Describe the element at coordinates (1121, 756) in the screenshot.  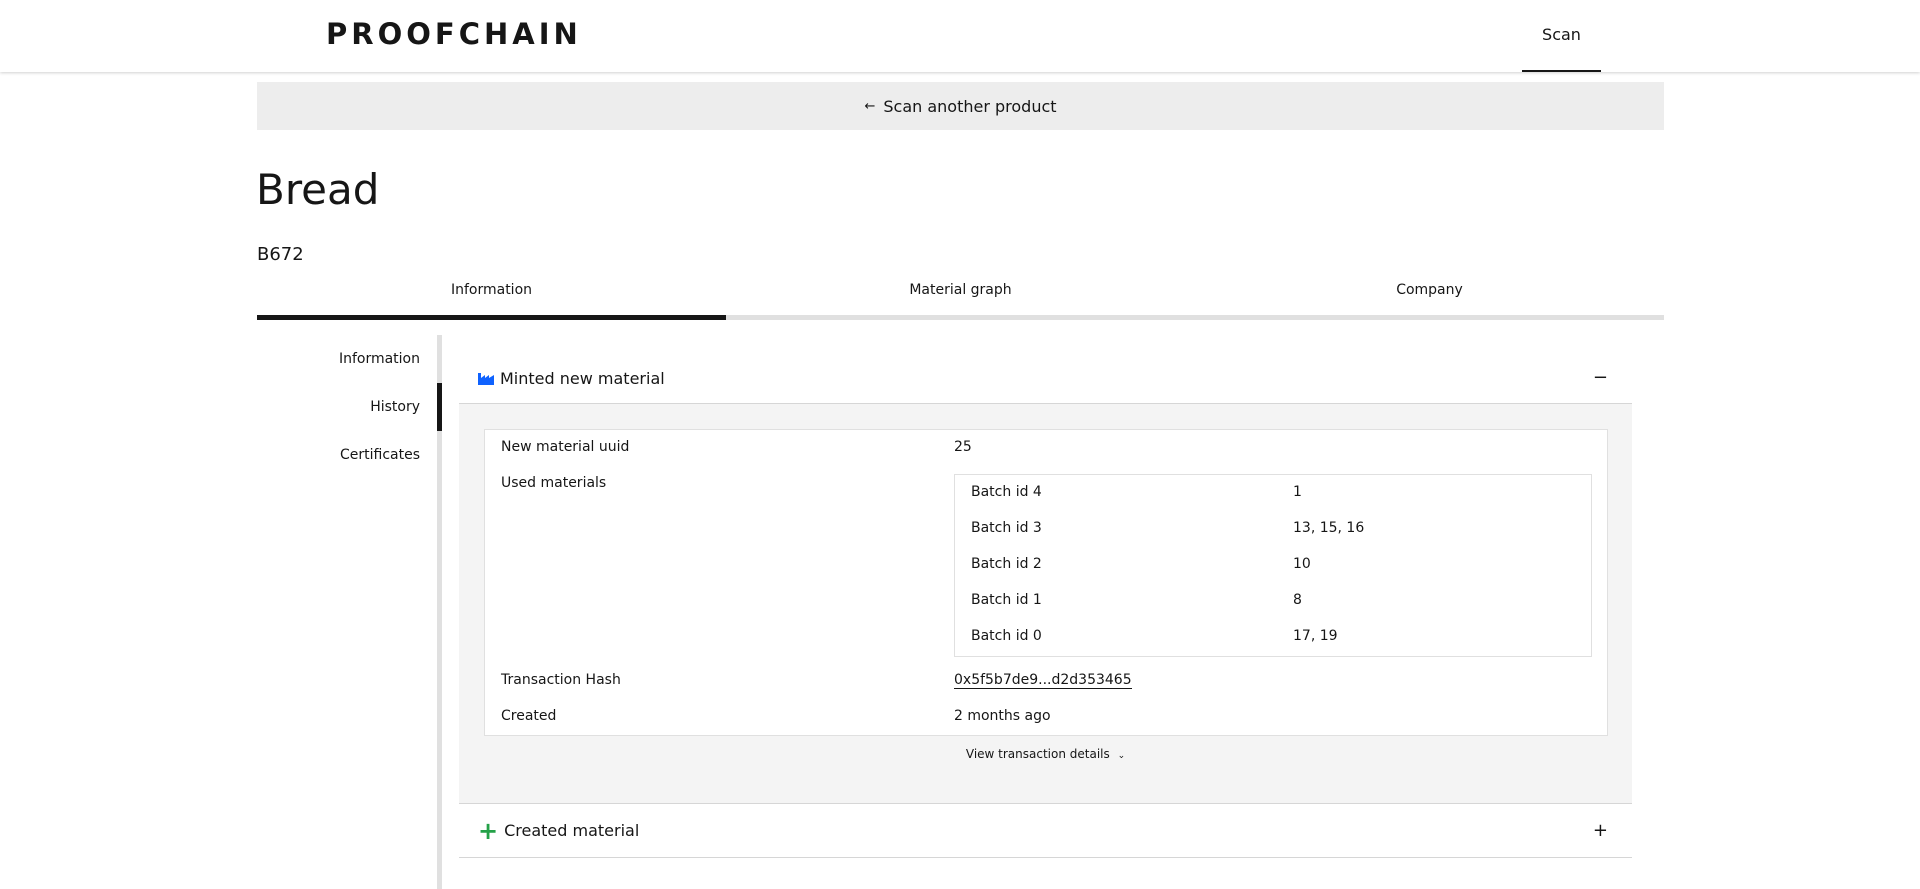
I see `chevron-down-icon: ⌄` at that location.